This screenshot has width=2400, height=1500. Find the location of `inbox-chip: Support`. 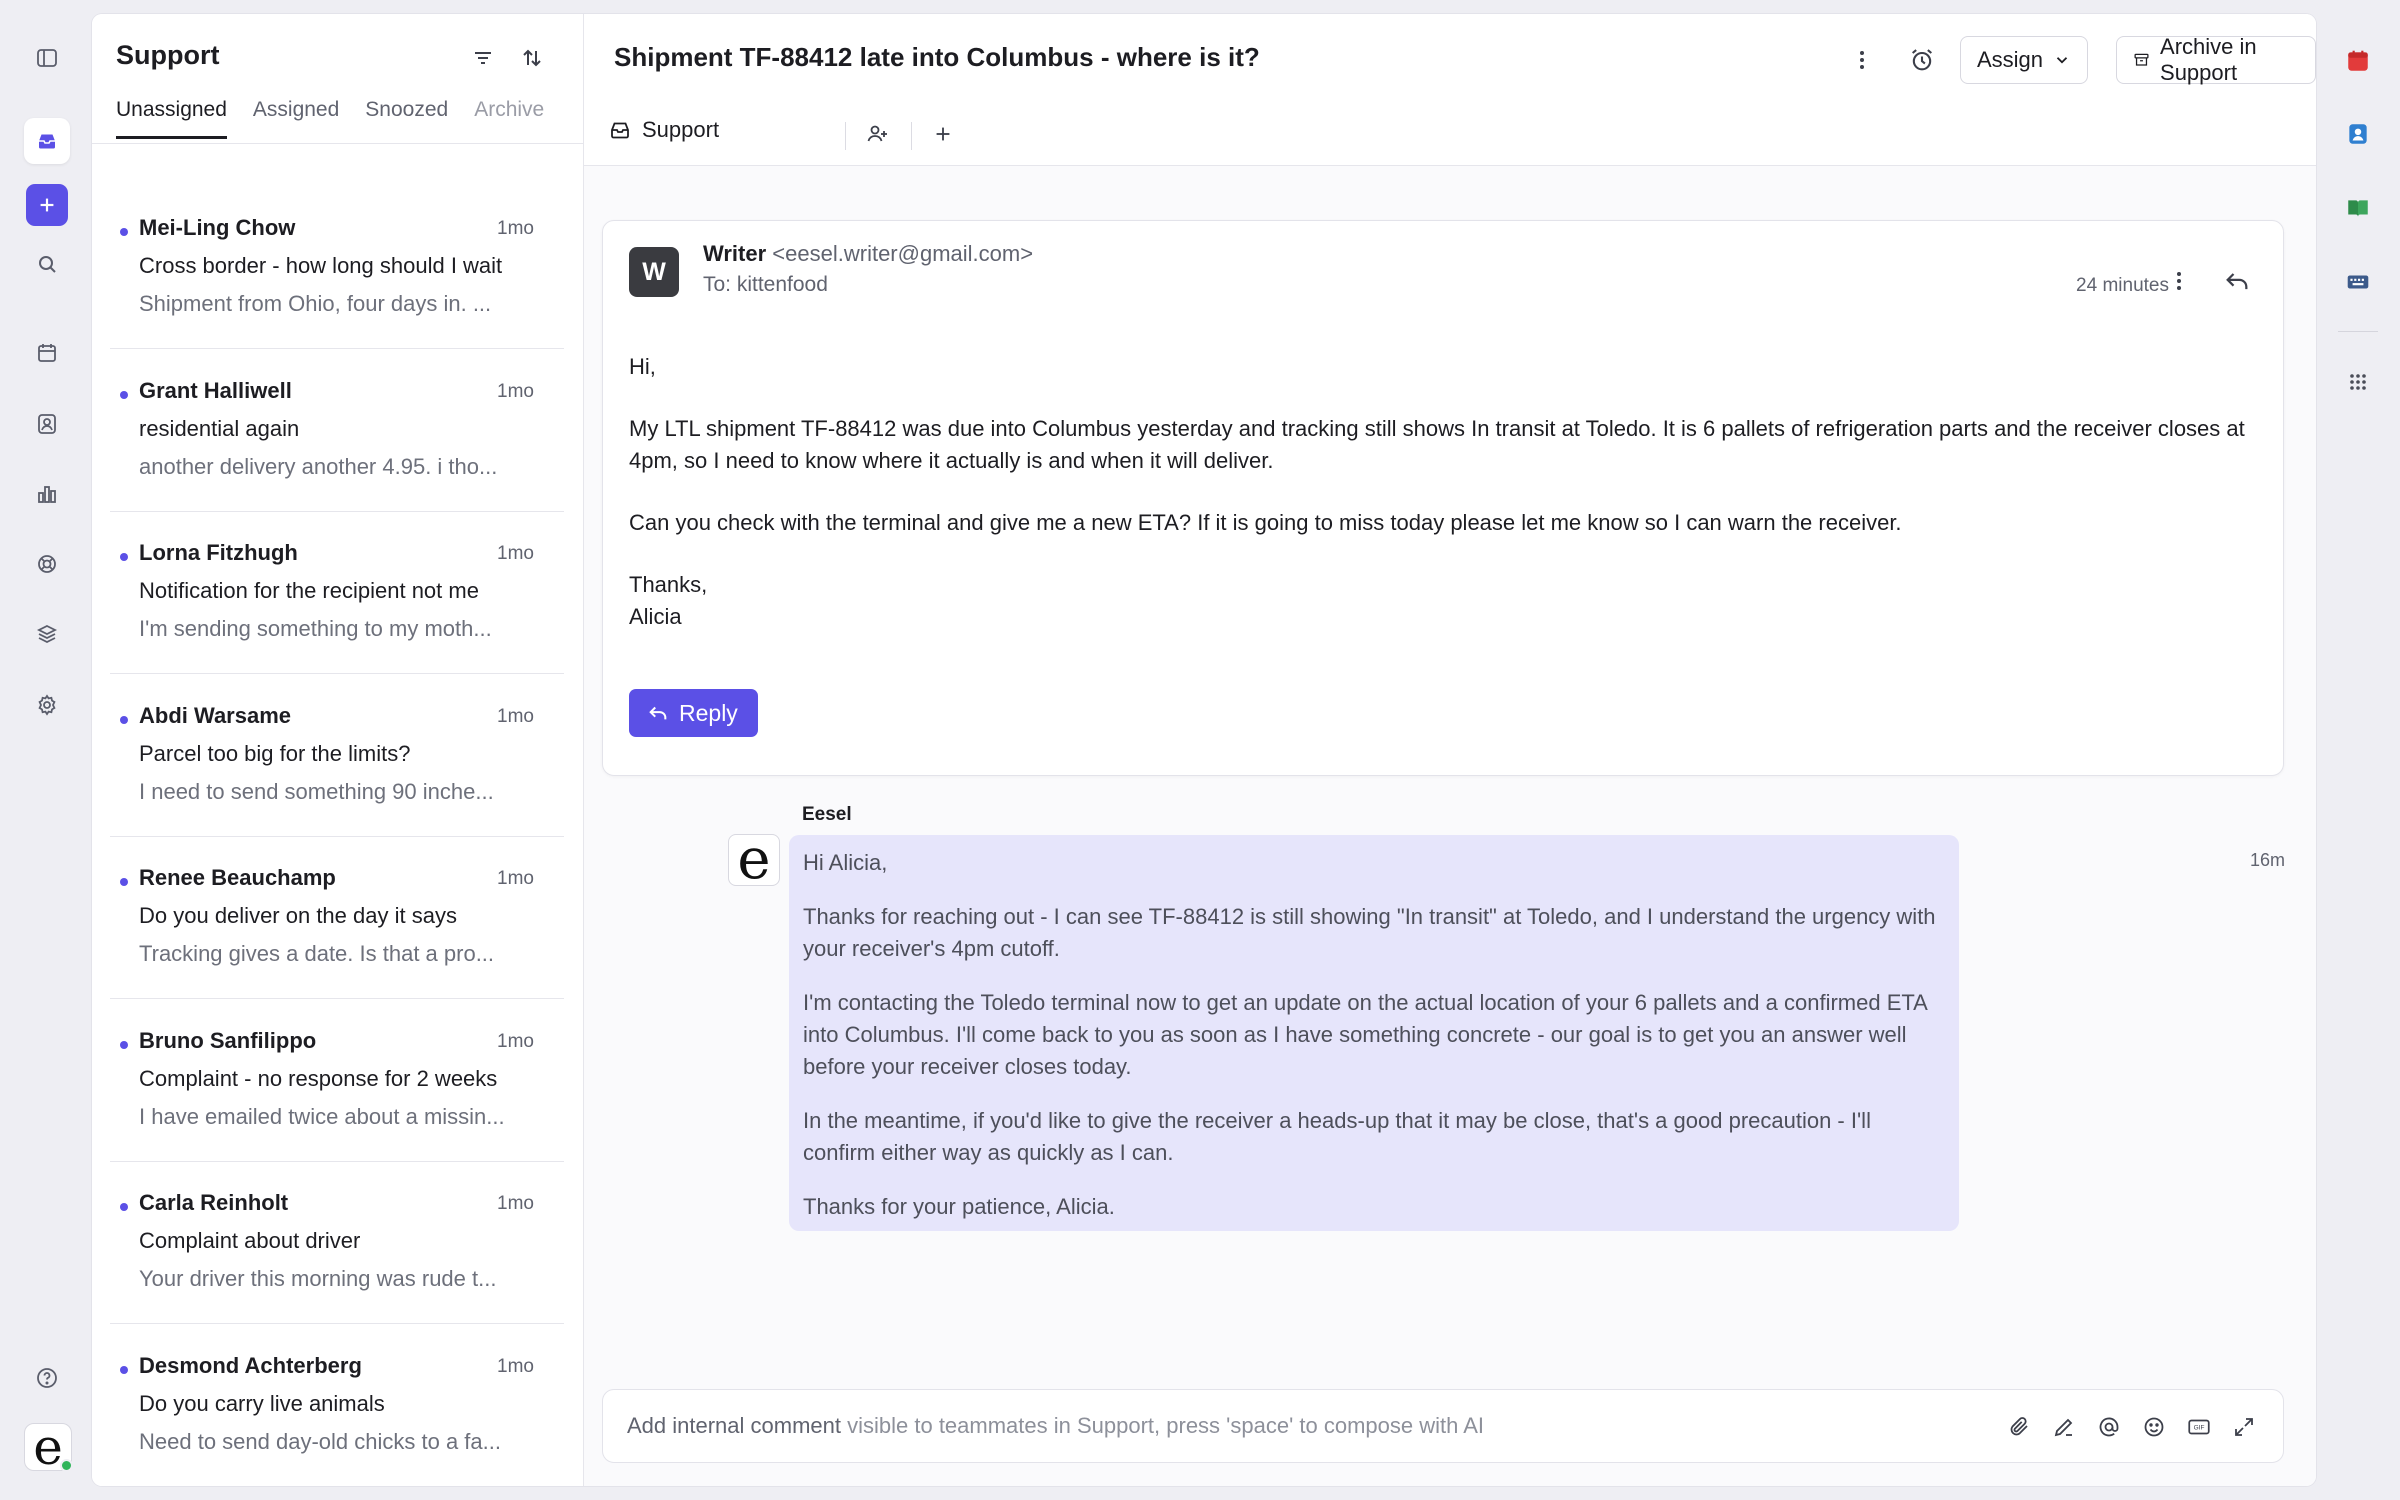

inbox-chip: Support is located at coordinates (663, 130).